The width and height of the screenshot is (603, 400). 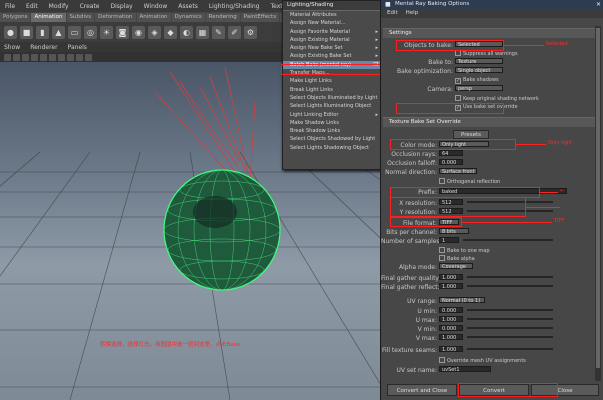 I want to click on override-section-header: Texture Bake Set Override, so click(x=491, y=122).